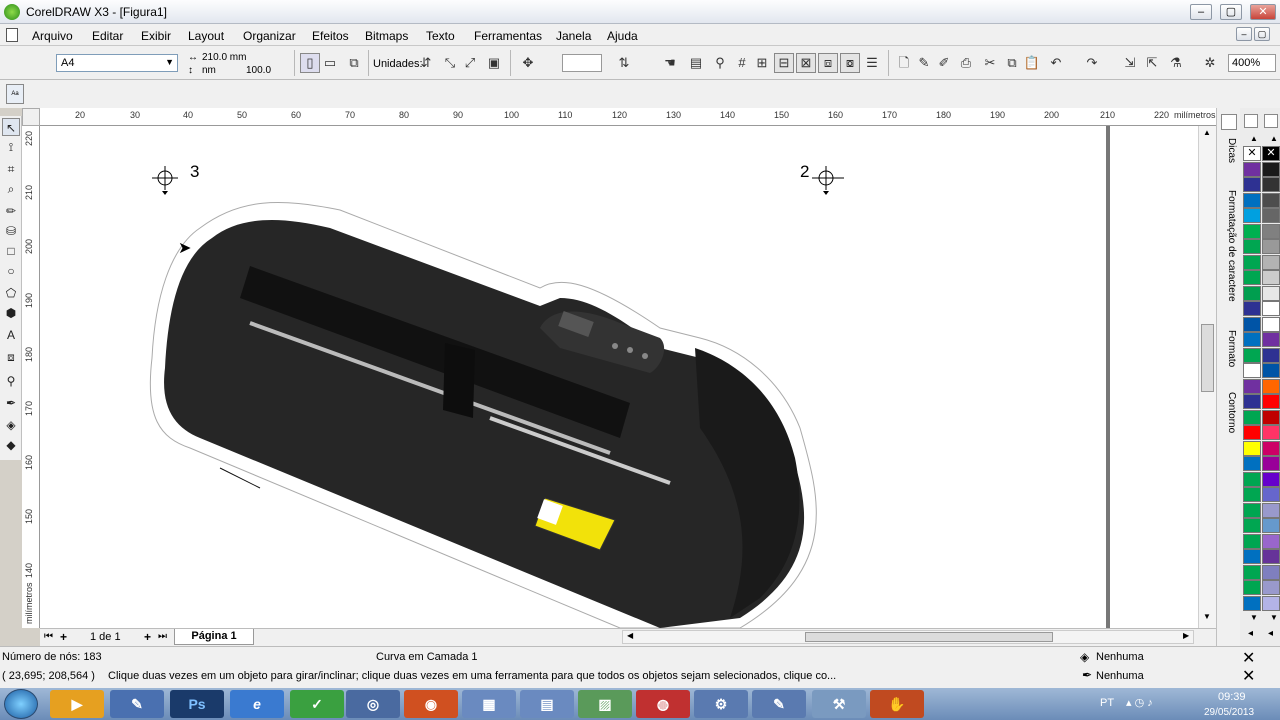 The height and width of the screenshot is (720, 1280). What do you see at coordinates (197, 704) in the screenshot?
I see `taskbar-app-photoshop-icon: Ps` at bounding box center [197, 704].